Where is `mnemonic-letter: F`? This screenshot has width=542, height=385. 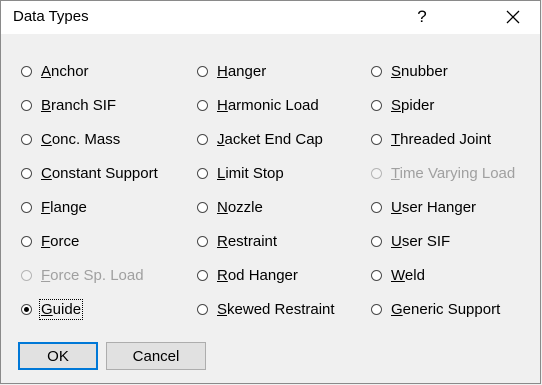
mnemonic-letter: F is located at coordinates (46, 241).